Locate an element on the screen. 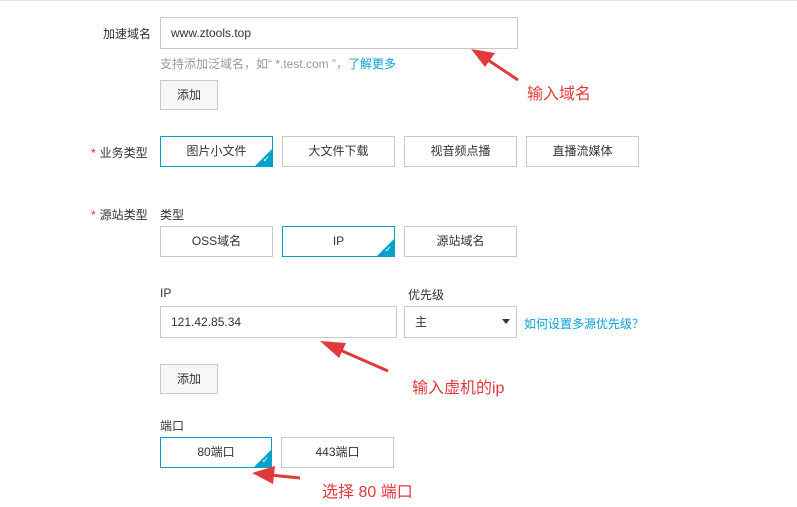 The height and width of the screenshot is (507, 797). annotation-select-port-80: 选择 80 端口 is located at coordinates (367, 492).